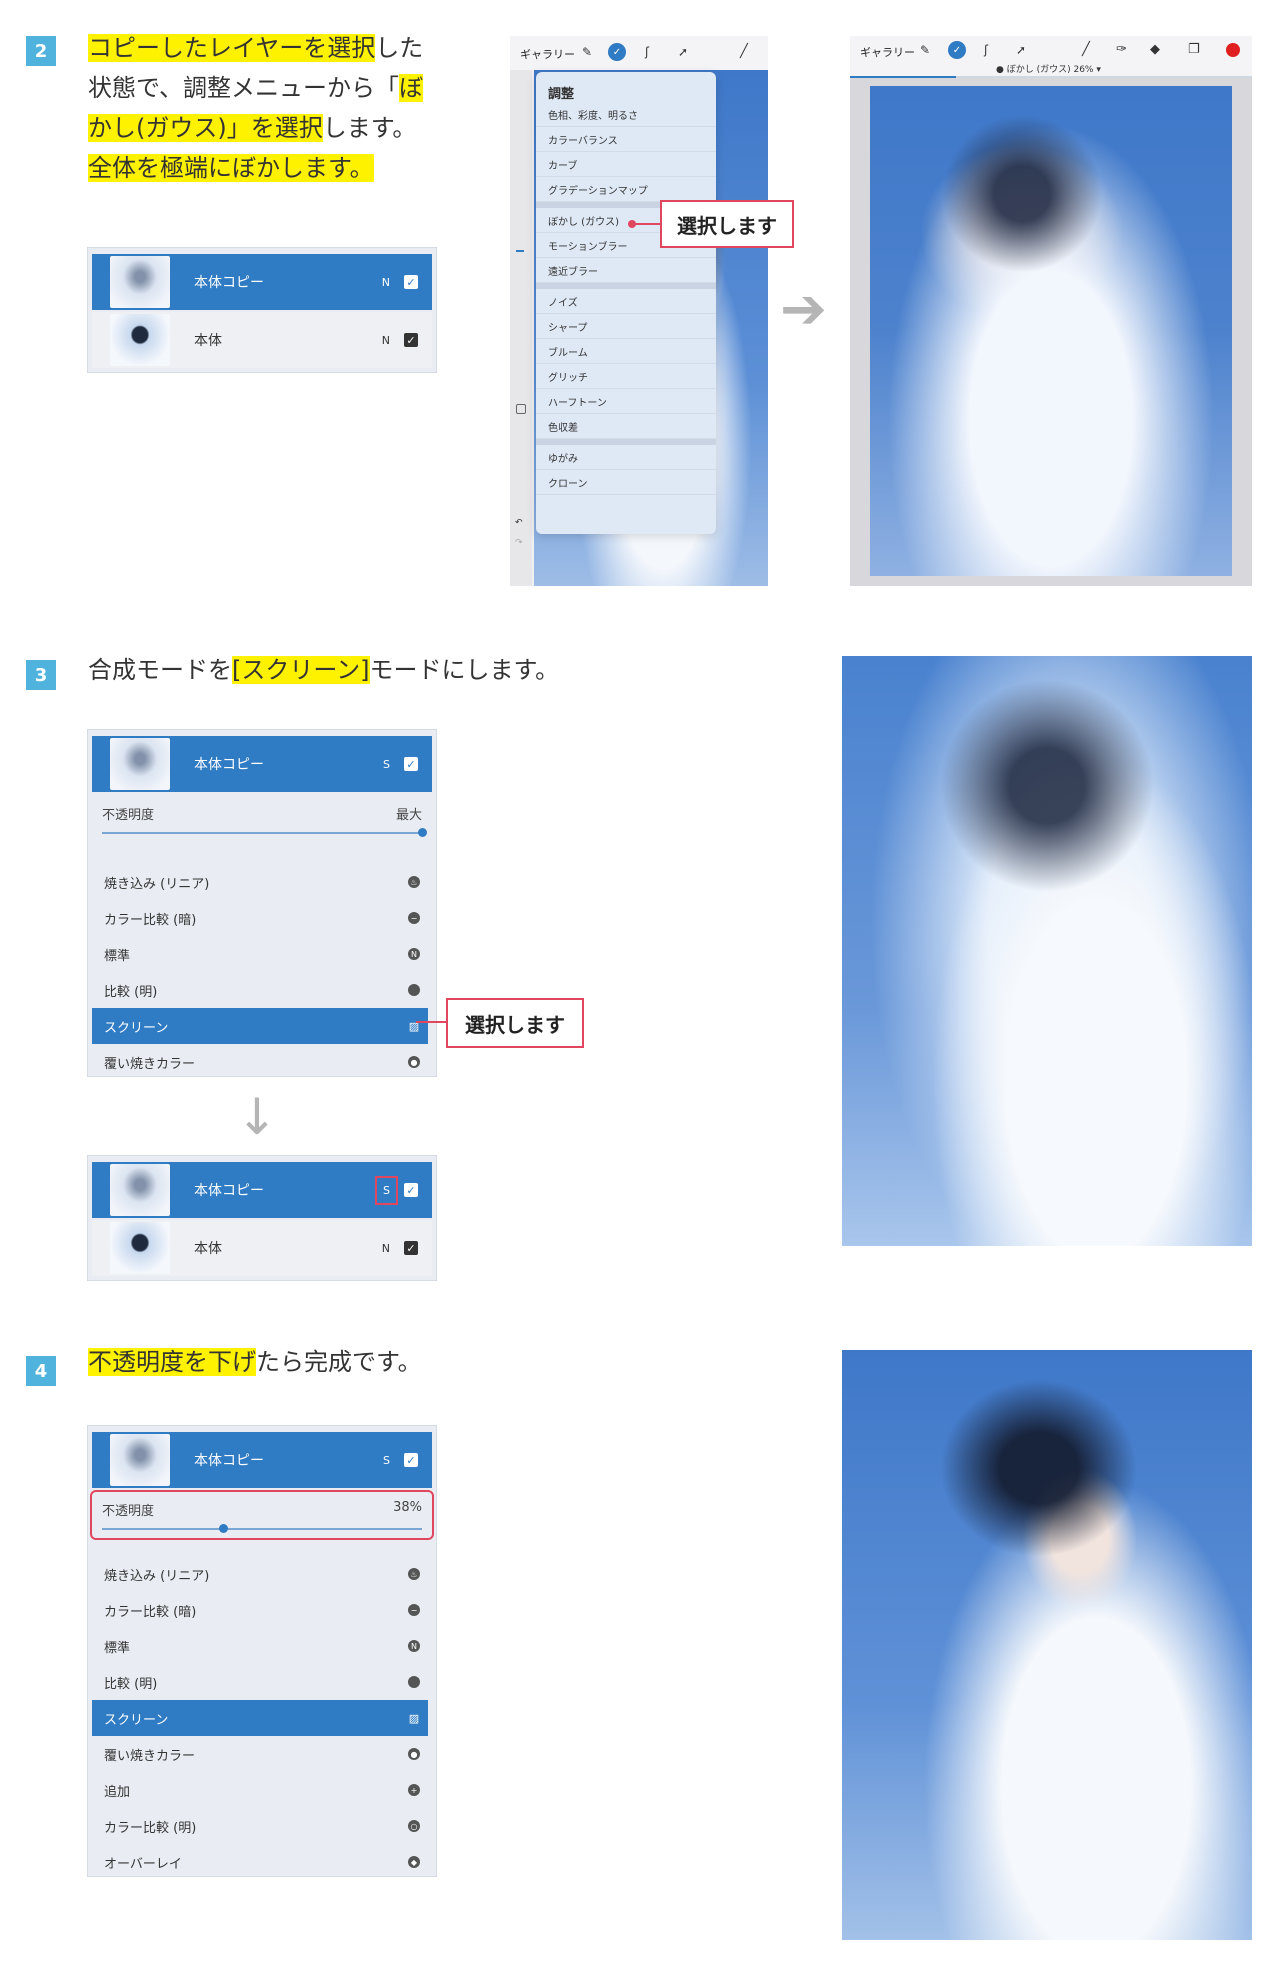 Image resolution: width=1277 pixels, height=1965 pixels. I want to click on layers-icon: ❐, so click(1194, 49).